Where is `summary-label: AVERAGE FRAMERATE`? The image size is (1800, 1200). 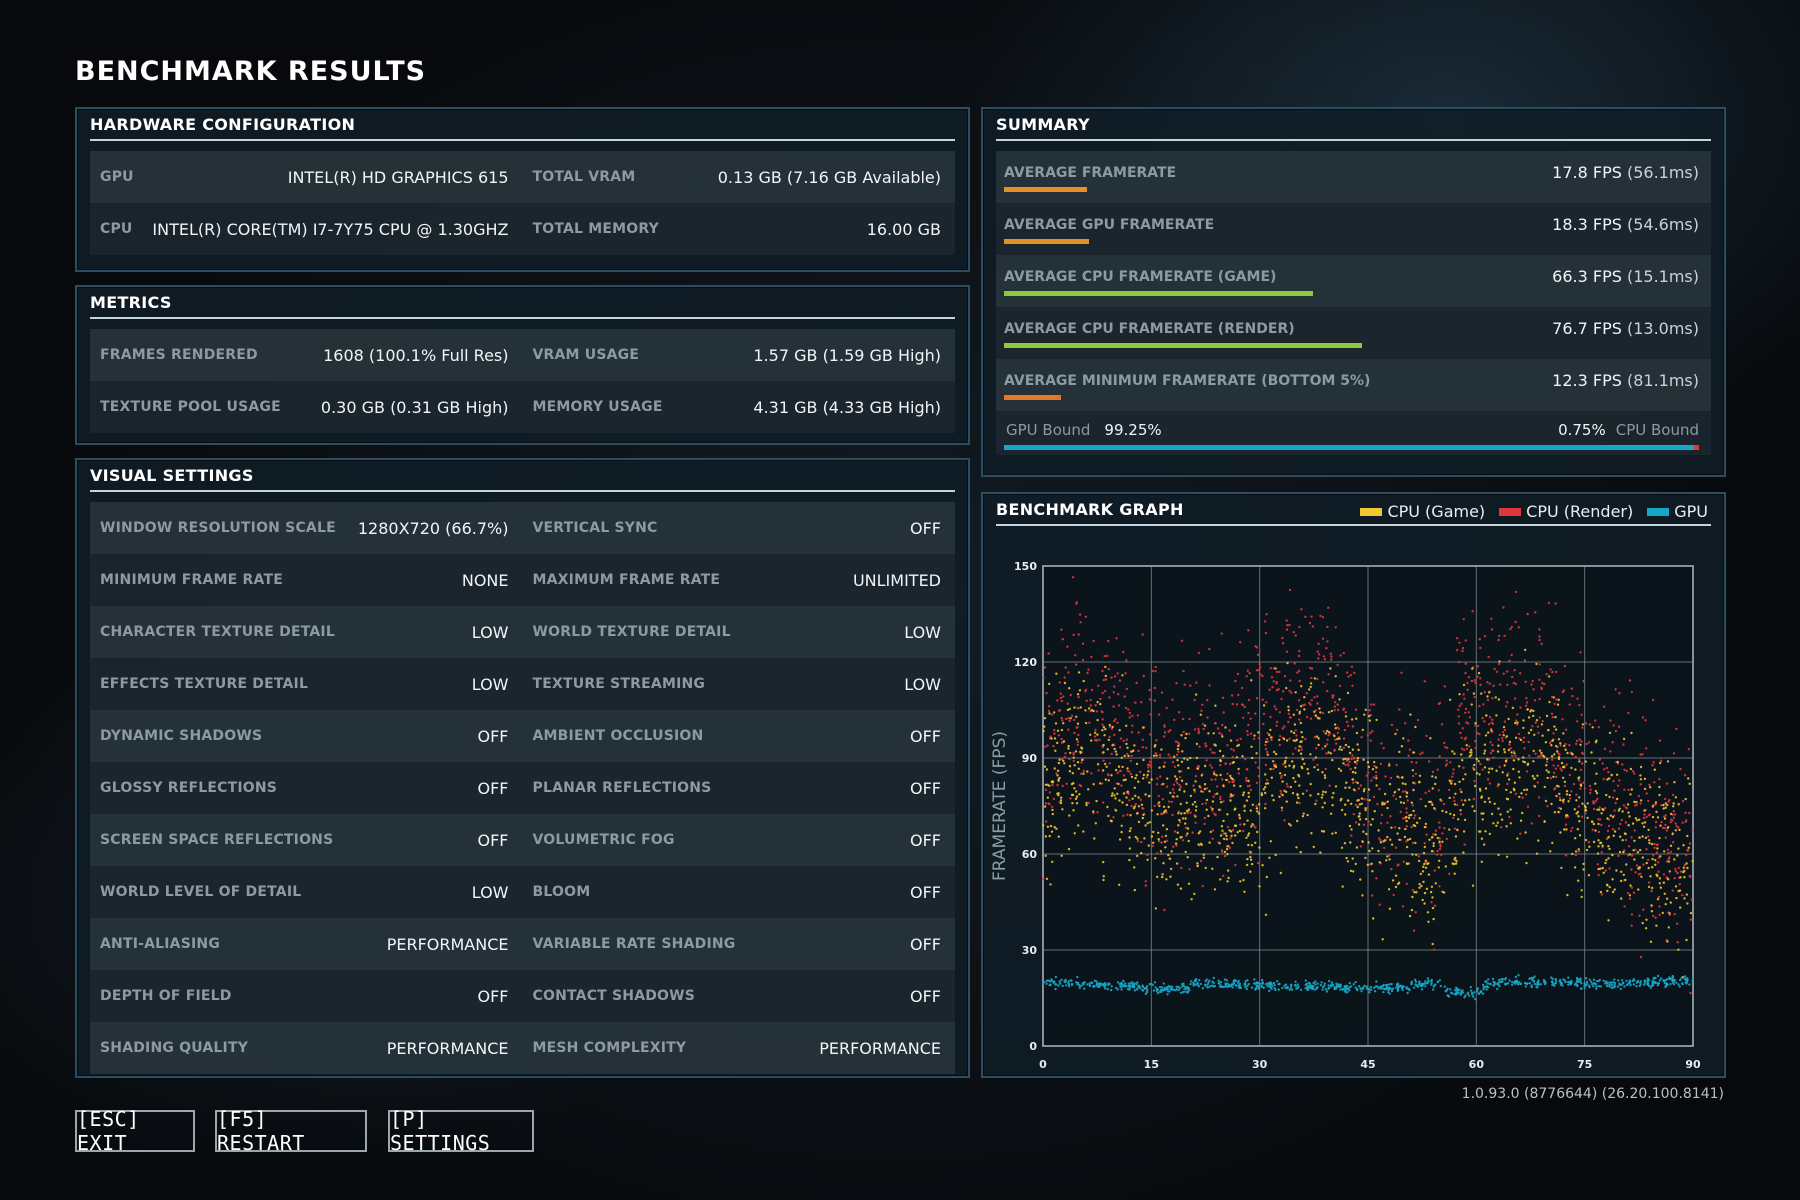 summary-label: AVERAGE FRAMERATE is located at coordinates (1090, 173).